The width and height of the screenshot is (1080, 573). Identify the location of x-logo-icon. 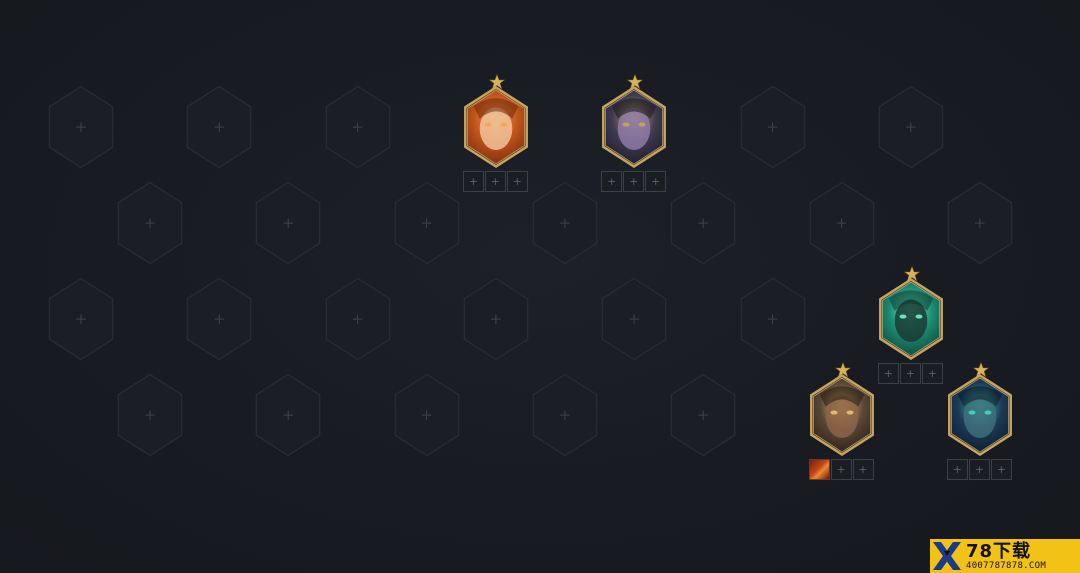
(947, 556).